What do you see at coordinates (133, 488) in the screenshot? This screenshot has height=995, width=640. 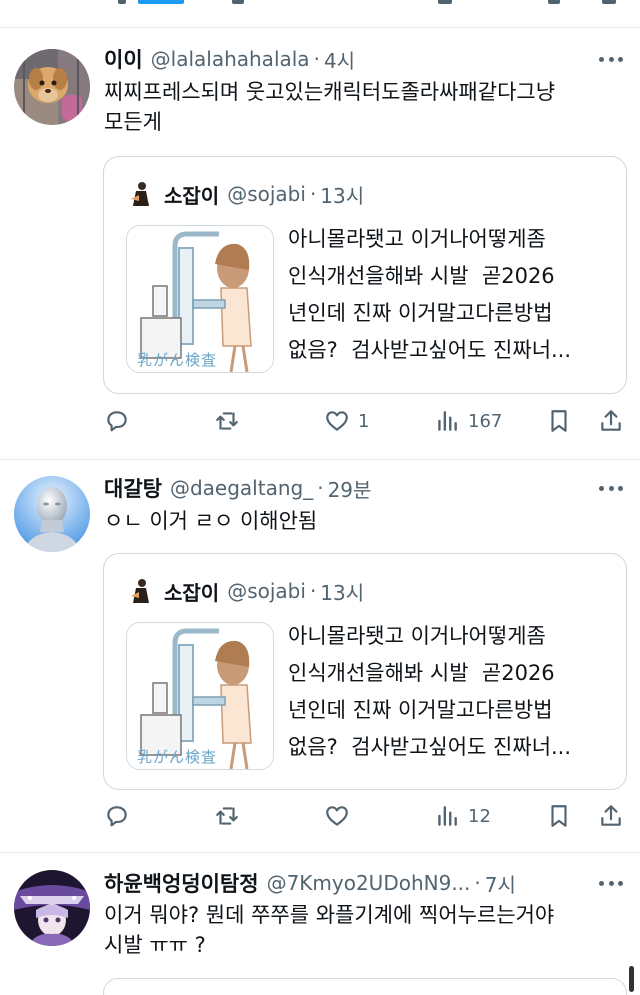 I see `author-name: 대갈탕` at bounding box center [133, 488].